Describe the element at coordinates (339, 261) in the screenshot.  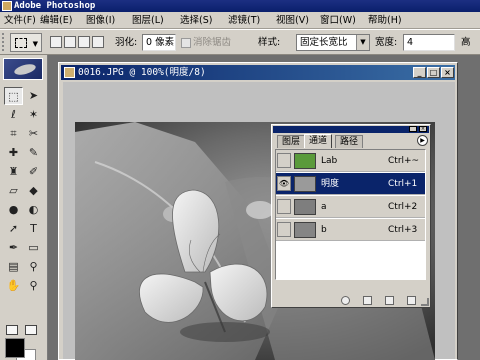
I see `watermark-text: iFoto.cn` at that location.